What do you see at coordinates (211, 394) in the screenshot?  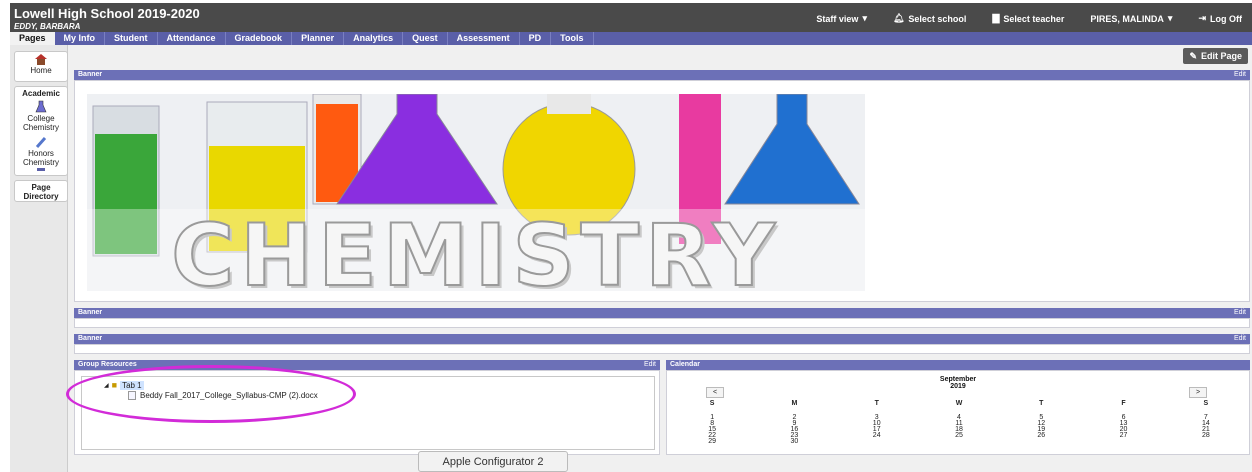 I see `highlight-annotation-circle` at bounding box center [211, 394].